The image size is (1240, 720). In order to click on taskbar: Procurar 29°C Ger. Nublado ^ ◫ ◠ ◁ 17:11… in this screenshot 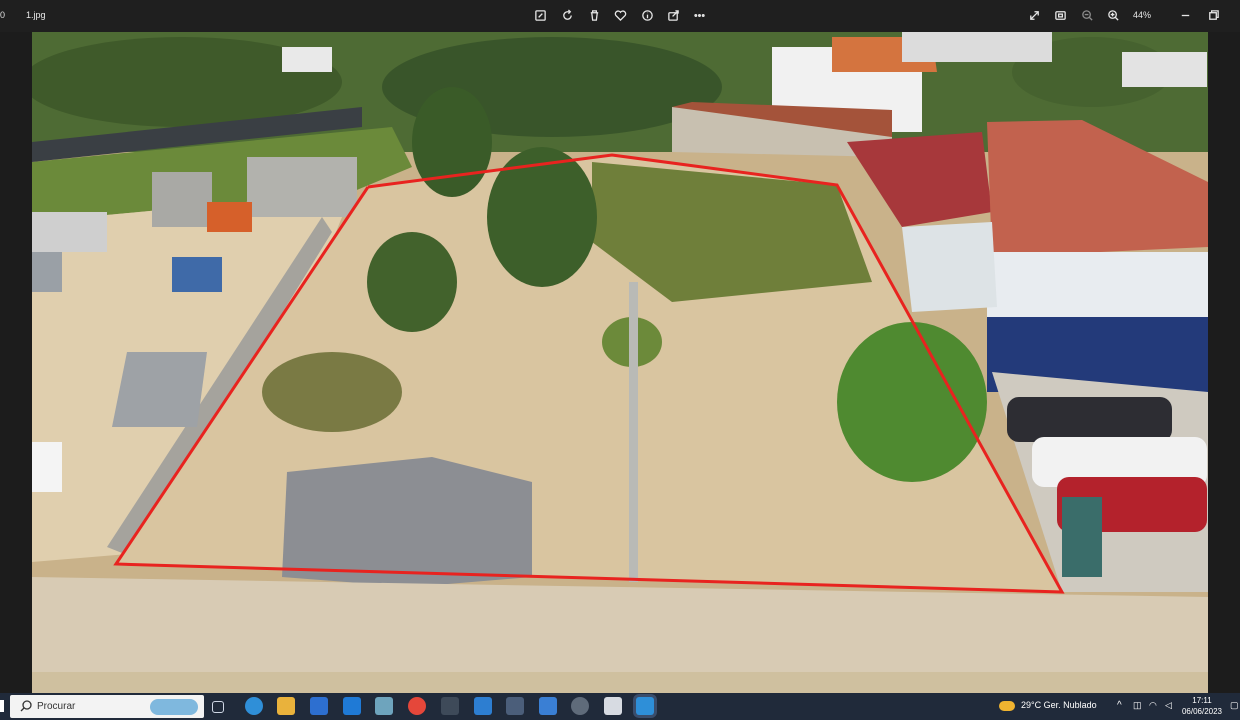, I will do `click(620, 706)`.